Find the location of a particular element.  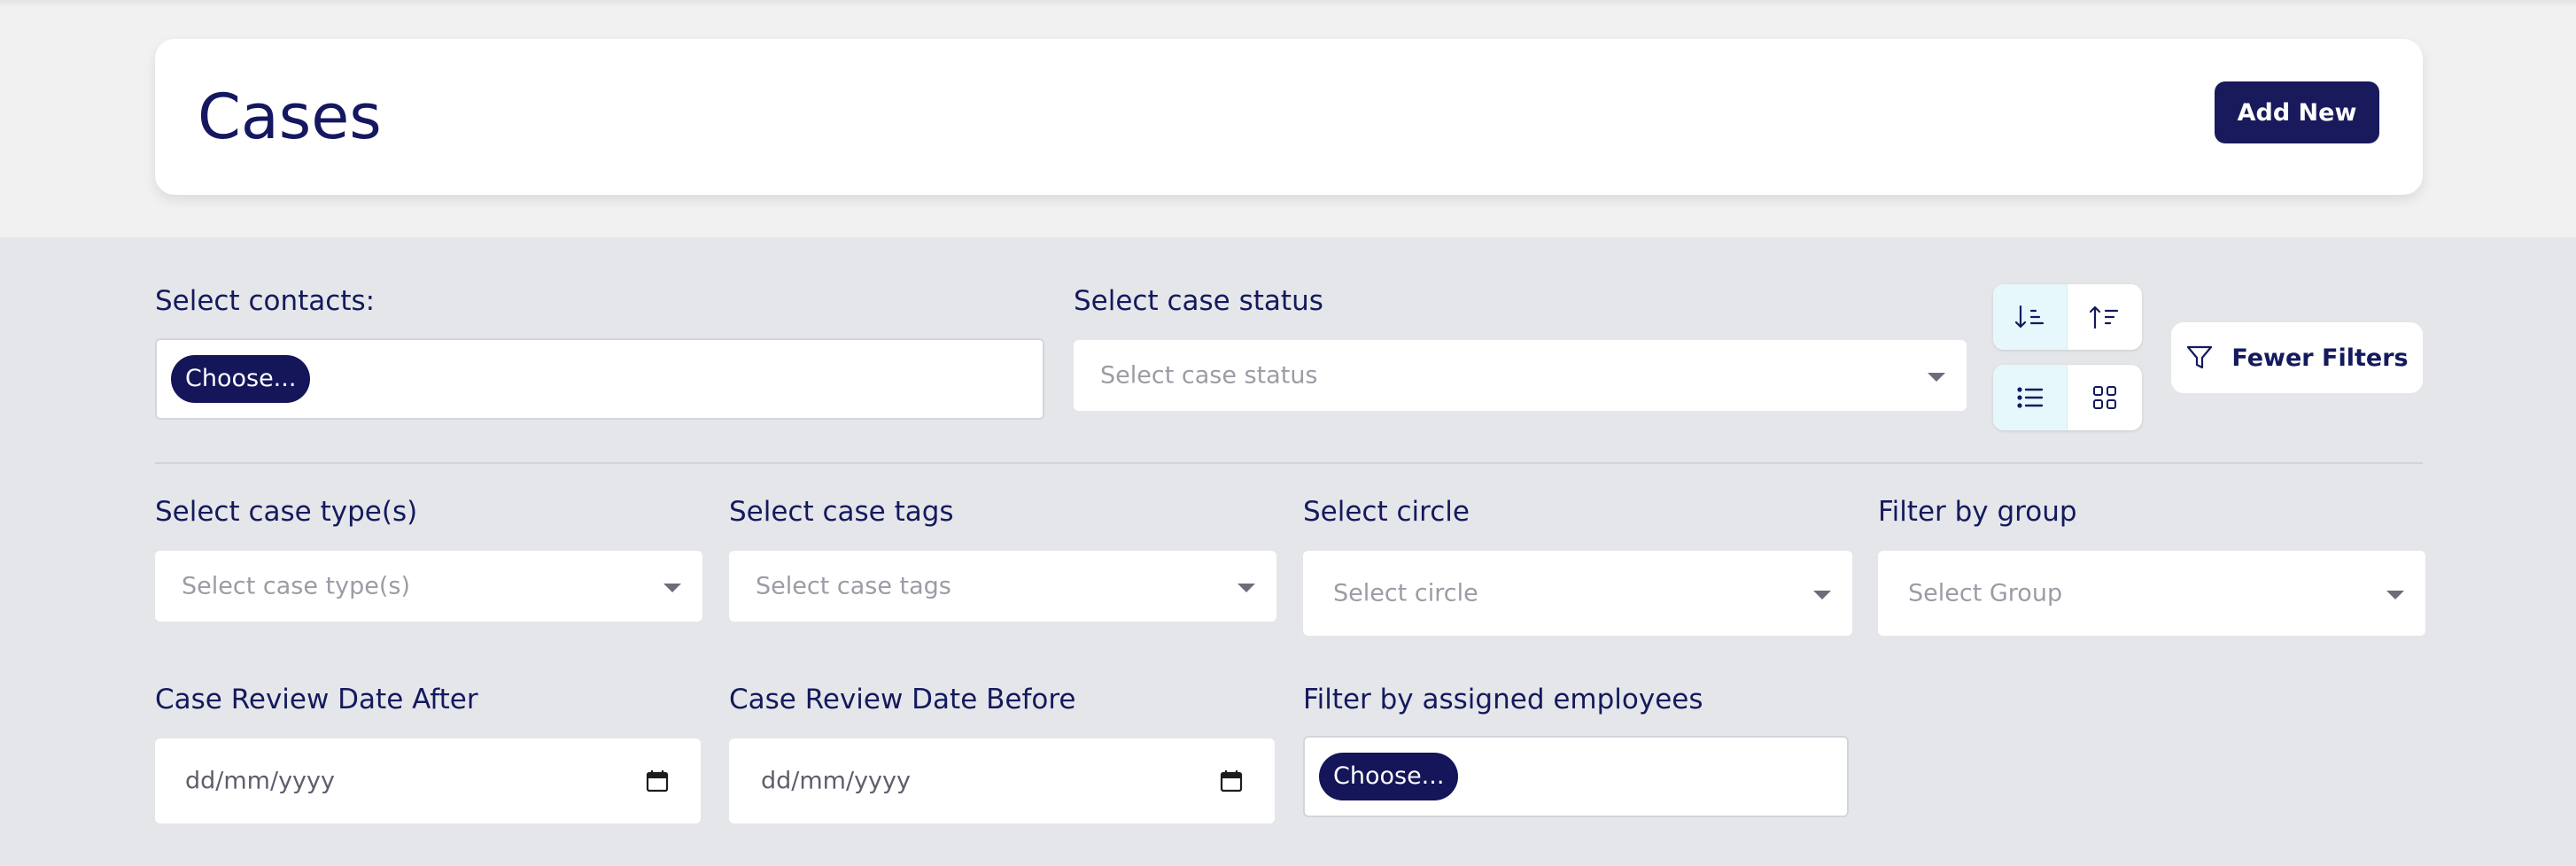

case-types-placeholder: Select case type(s) is located at coordinates (296, 586).